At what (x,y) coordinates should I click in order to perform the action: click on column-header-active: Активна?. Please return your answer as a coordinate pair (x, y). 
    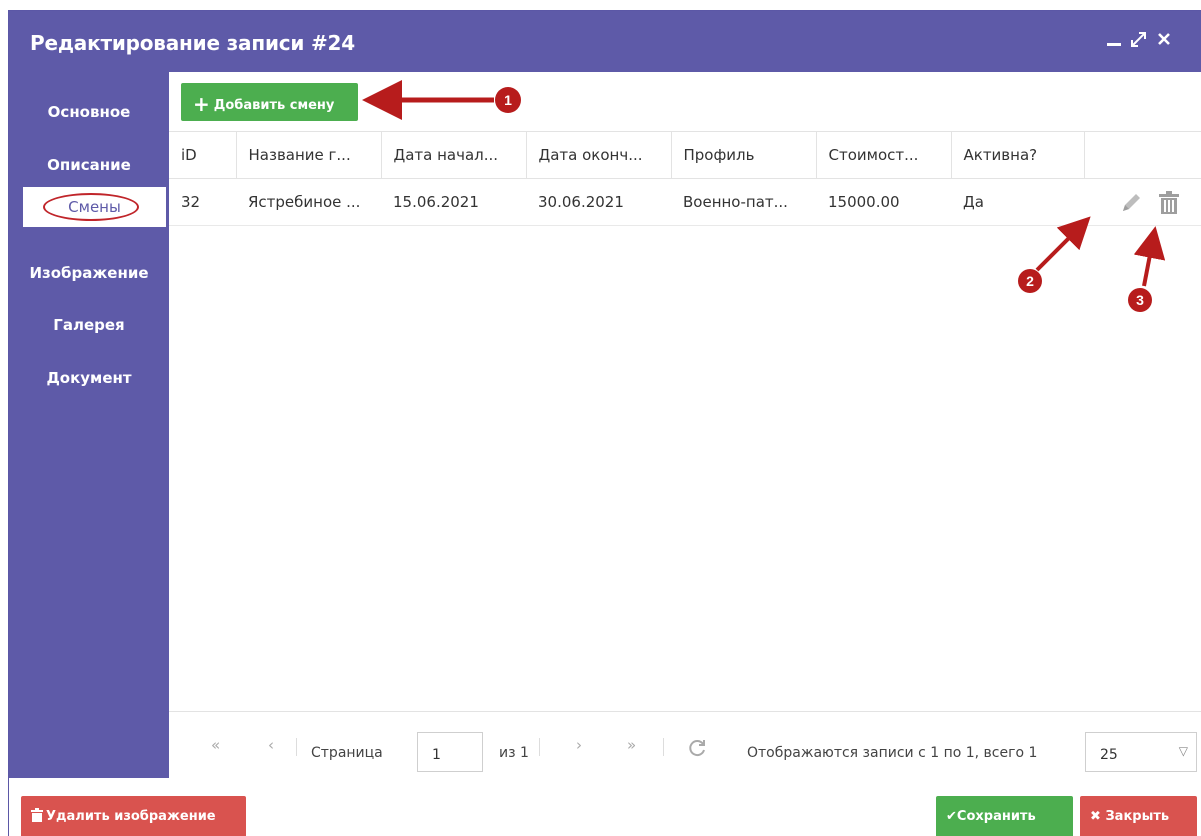
    Looking at the image, I should click on (1018, 155).